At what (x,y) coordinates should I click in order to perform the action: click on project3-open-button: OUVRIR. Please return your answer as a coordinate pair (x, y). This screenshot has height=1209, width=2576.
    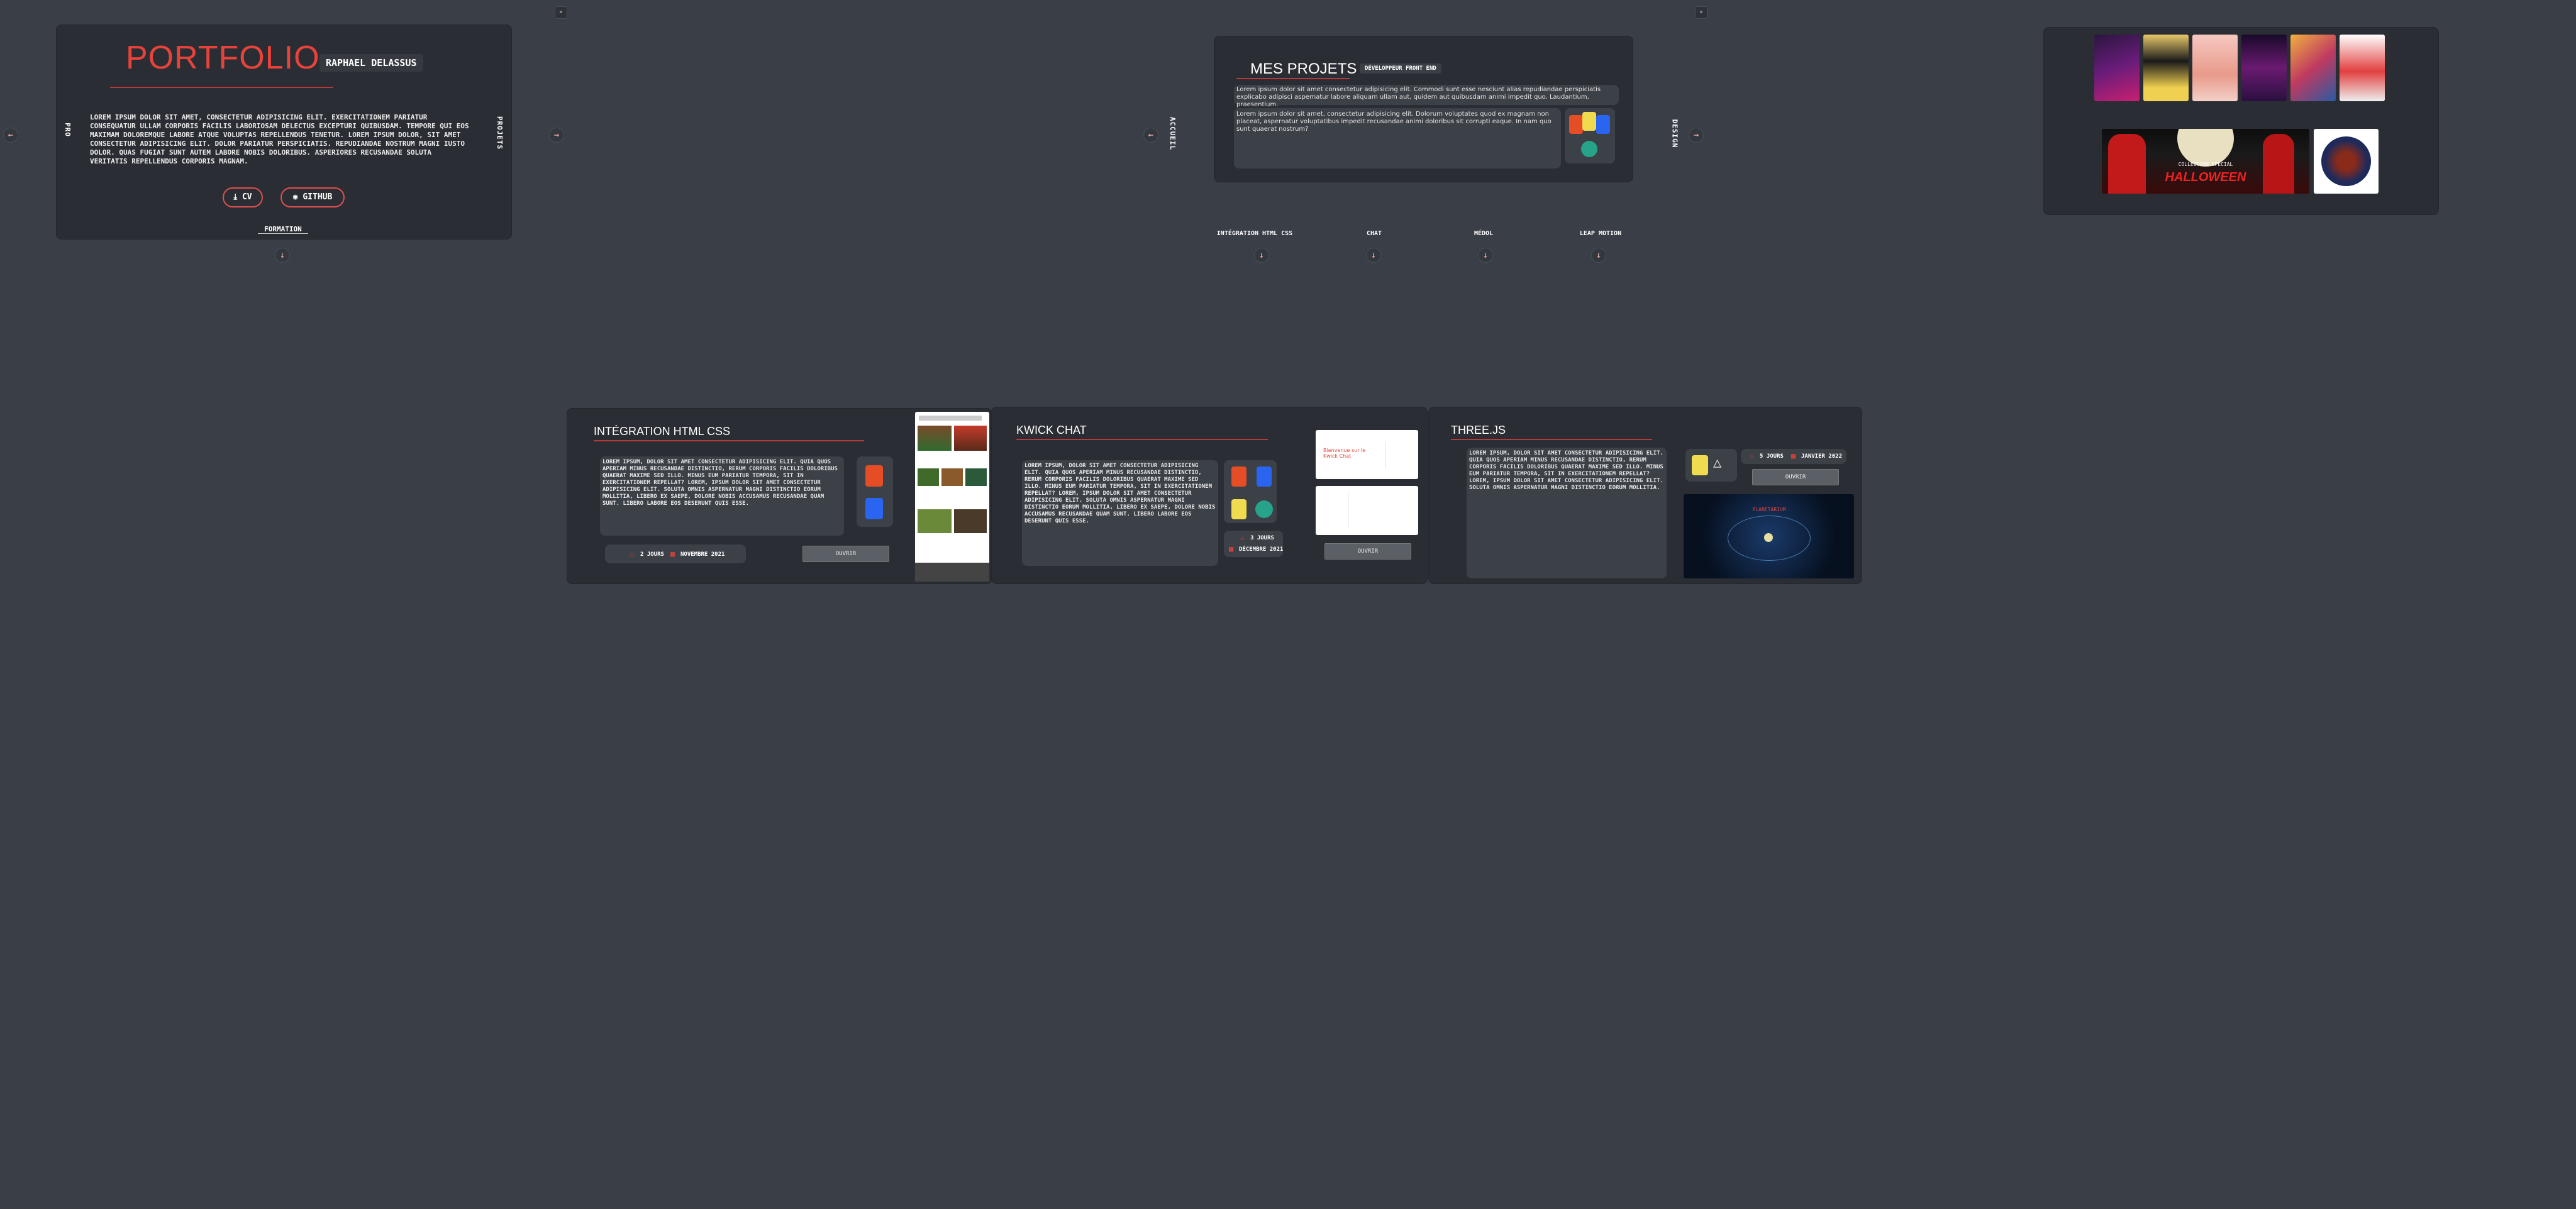
    Looking at the image, I should click on (1795, 477).